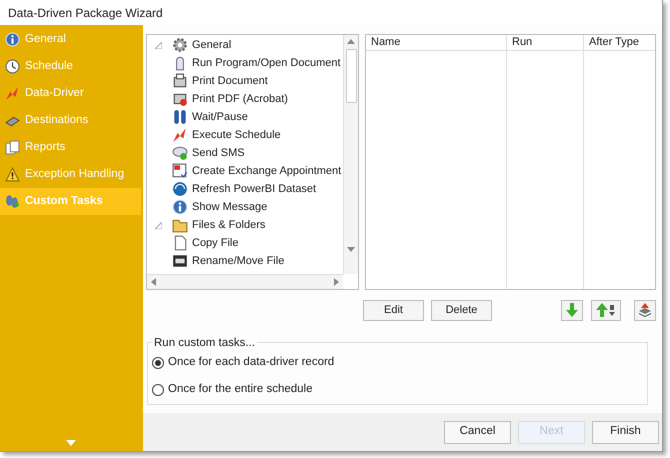 The image size is (670, 458). I want to click on vertical-scrollbar, so click(350, 154).